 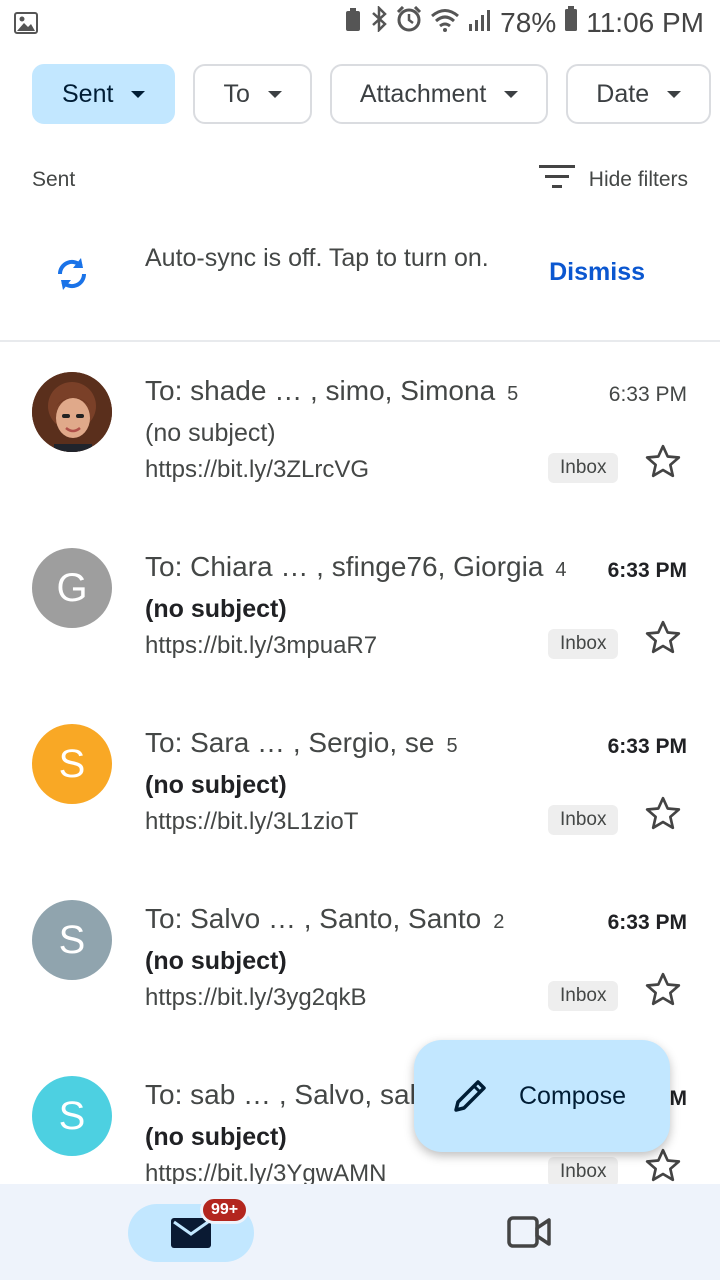 What do you see at coordinates (191, 1235) in the screenshot?
I see `mail-icon` at bounding box center [191, 1235].